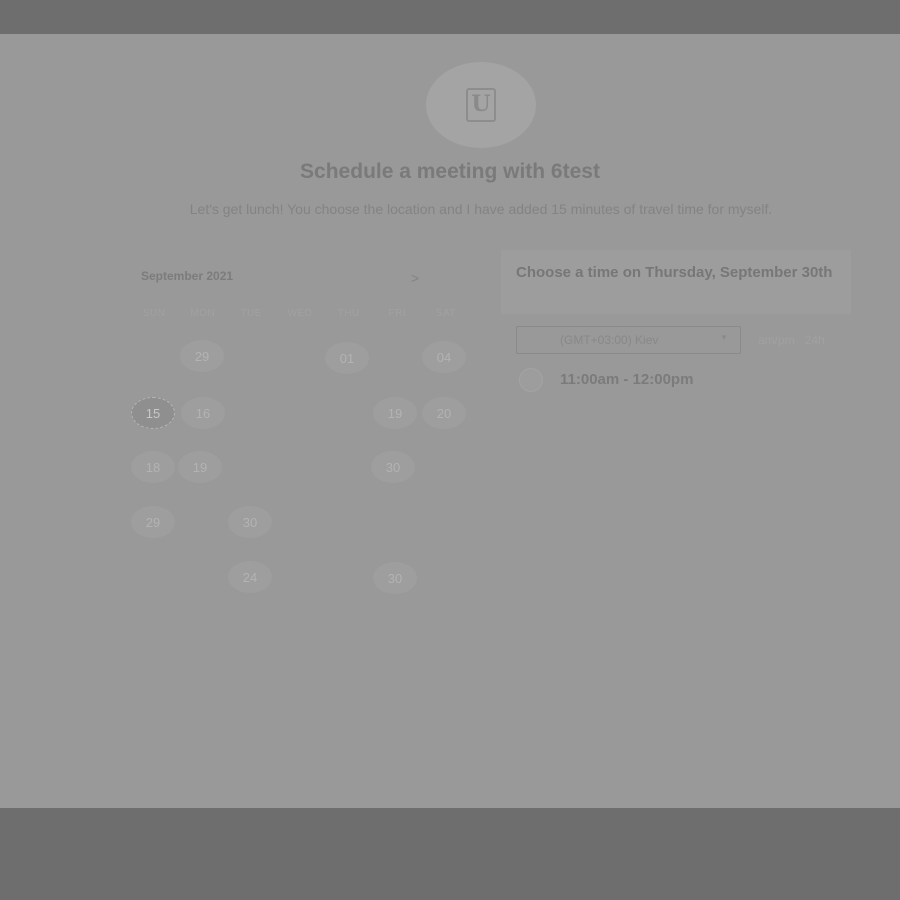 Image resolution: width=900 pixels, height=900 pixels. What do you see at coordinates (724, 337) in the screenshot?
I see `caret-down-icon: ▼` at bounding box center [724, 337].